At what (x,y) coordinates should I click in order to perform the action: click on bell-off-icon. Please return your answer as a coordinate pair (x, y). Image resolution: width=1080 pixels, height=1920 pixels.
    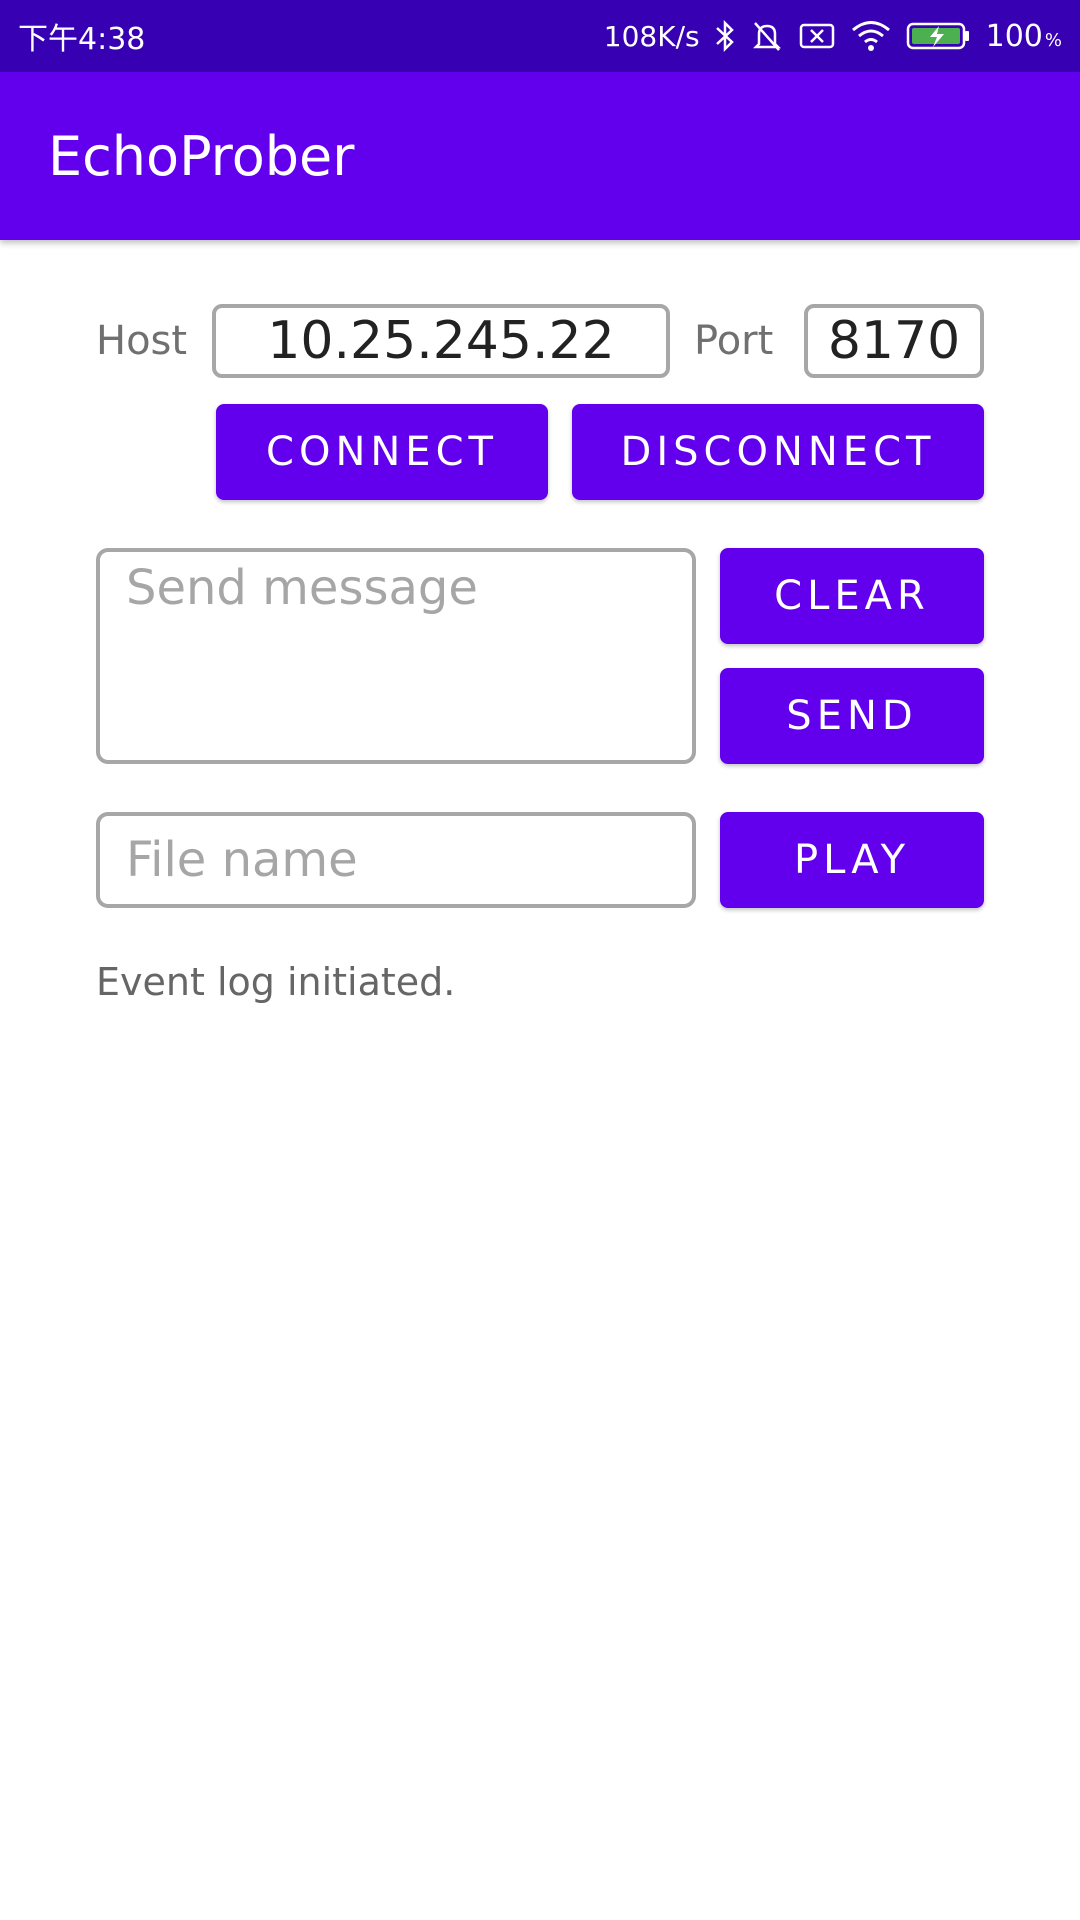
    Looking at the image, I should click on (767, 36).